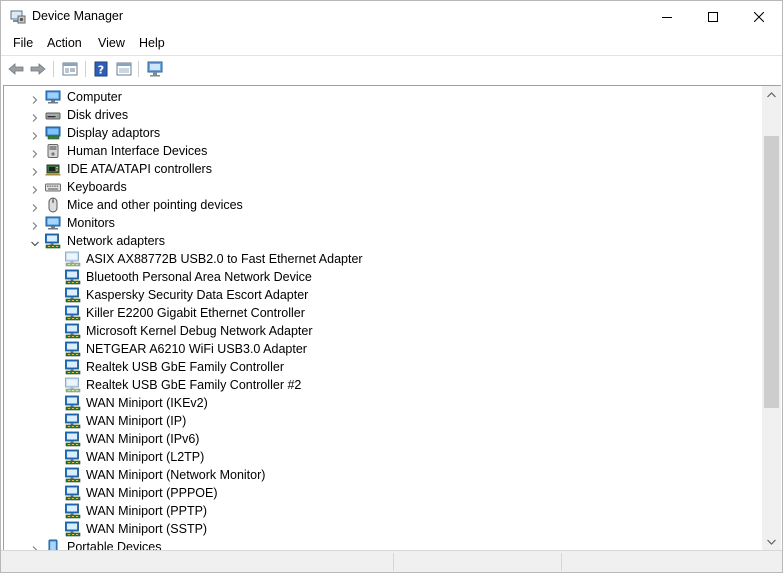 This screenshot has width=783, height=573. What do you see at coordinates (73, 385) in the screenshot?
I see `disabled-network-adapter-icon` at bounding box center [73, 385].